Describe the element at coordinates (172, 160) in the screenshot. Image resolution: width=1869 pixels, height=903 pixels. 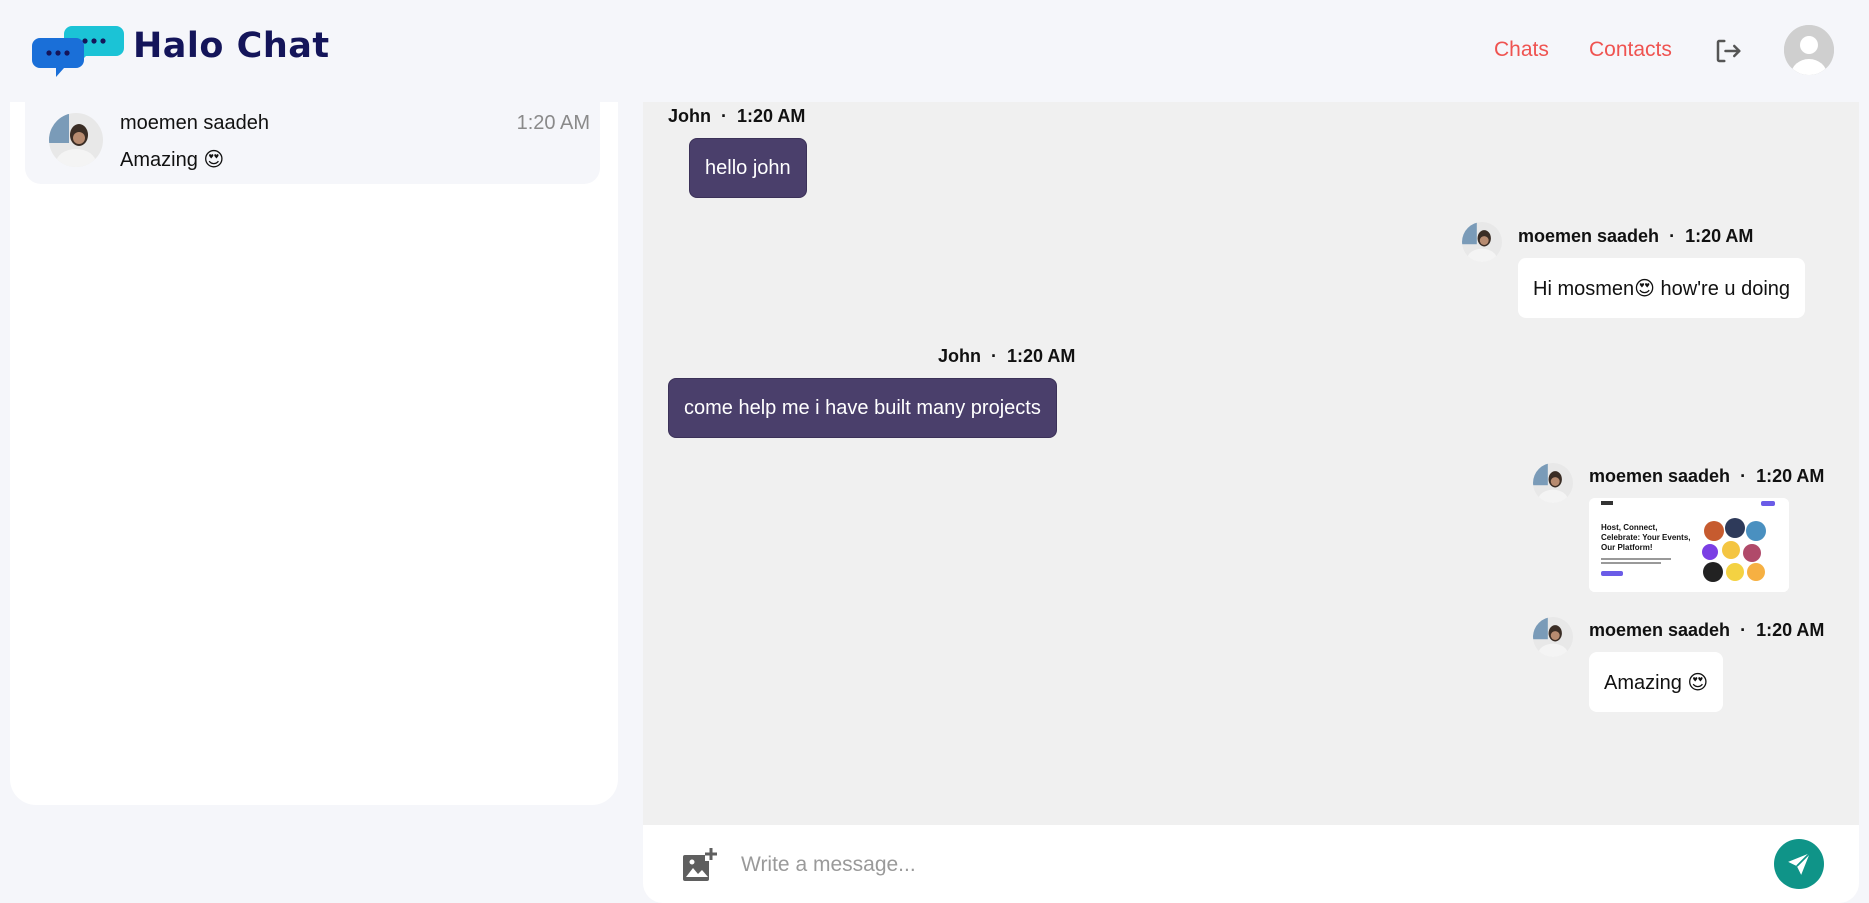
I see `conversation-preview: Amazing 😍` at that location.